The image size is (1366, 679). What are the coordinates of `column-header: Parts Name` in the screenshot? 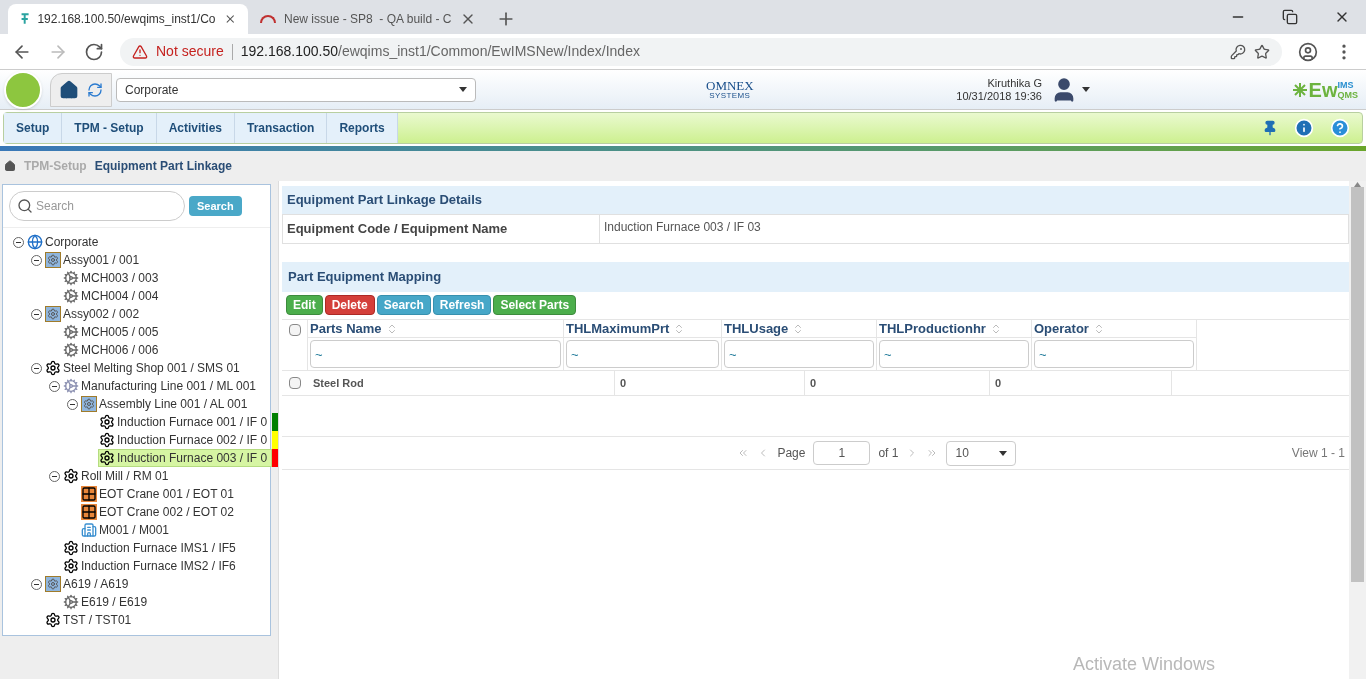 It's located at (346, 328).